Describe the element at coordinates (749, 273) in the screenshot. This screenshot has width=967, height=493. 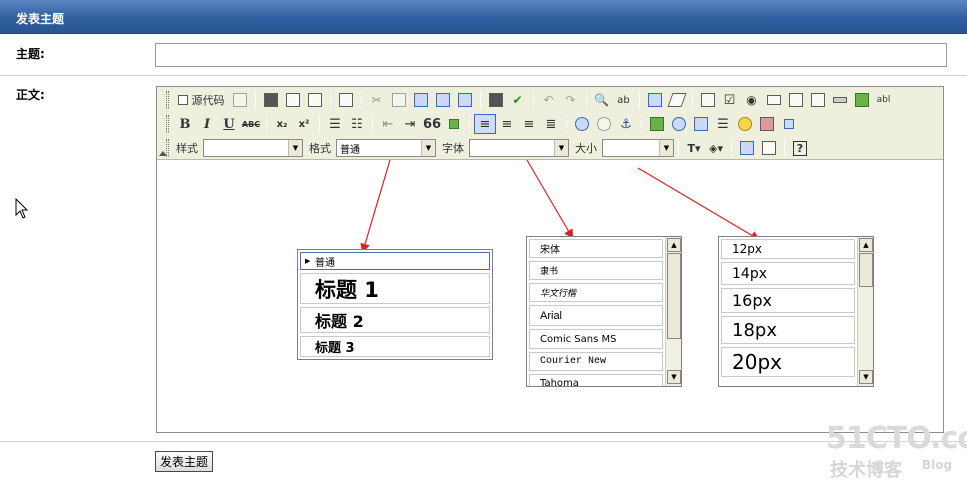
I see `size-option-label: 14px` at that location.